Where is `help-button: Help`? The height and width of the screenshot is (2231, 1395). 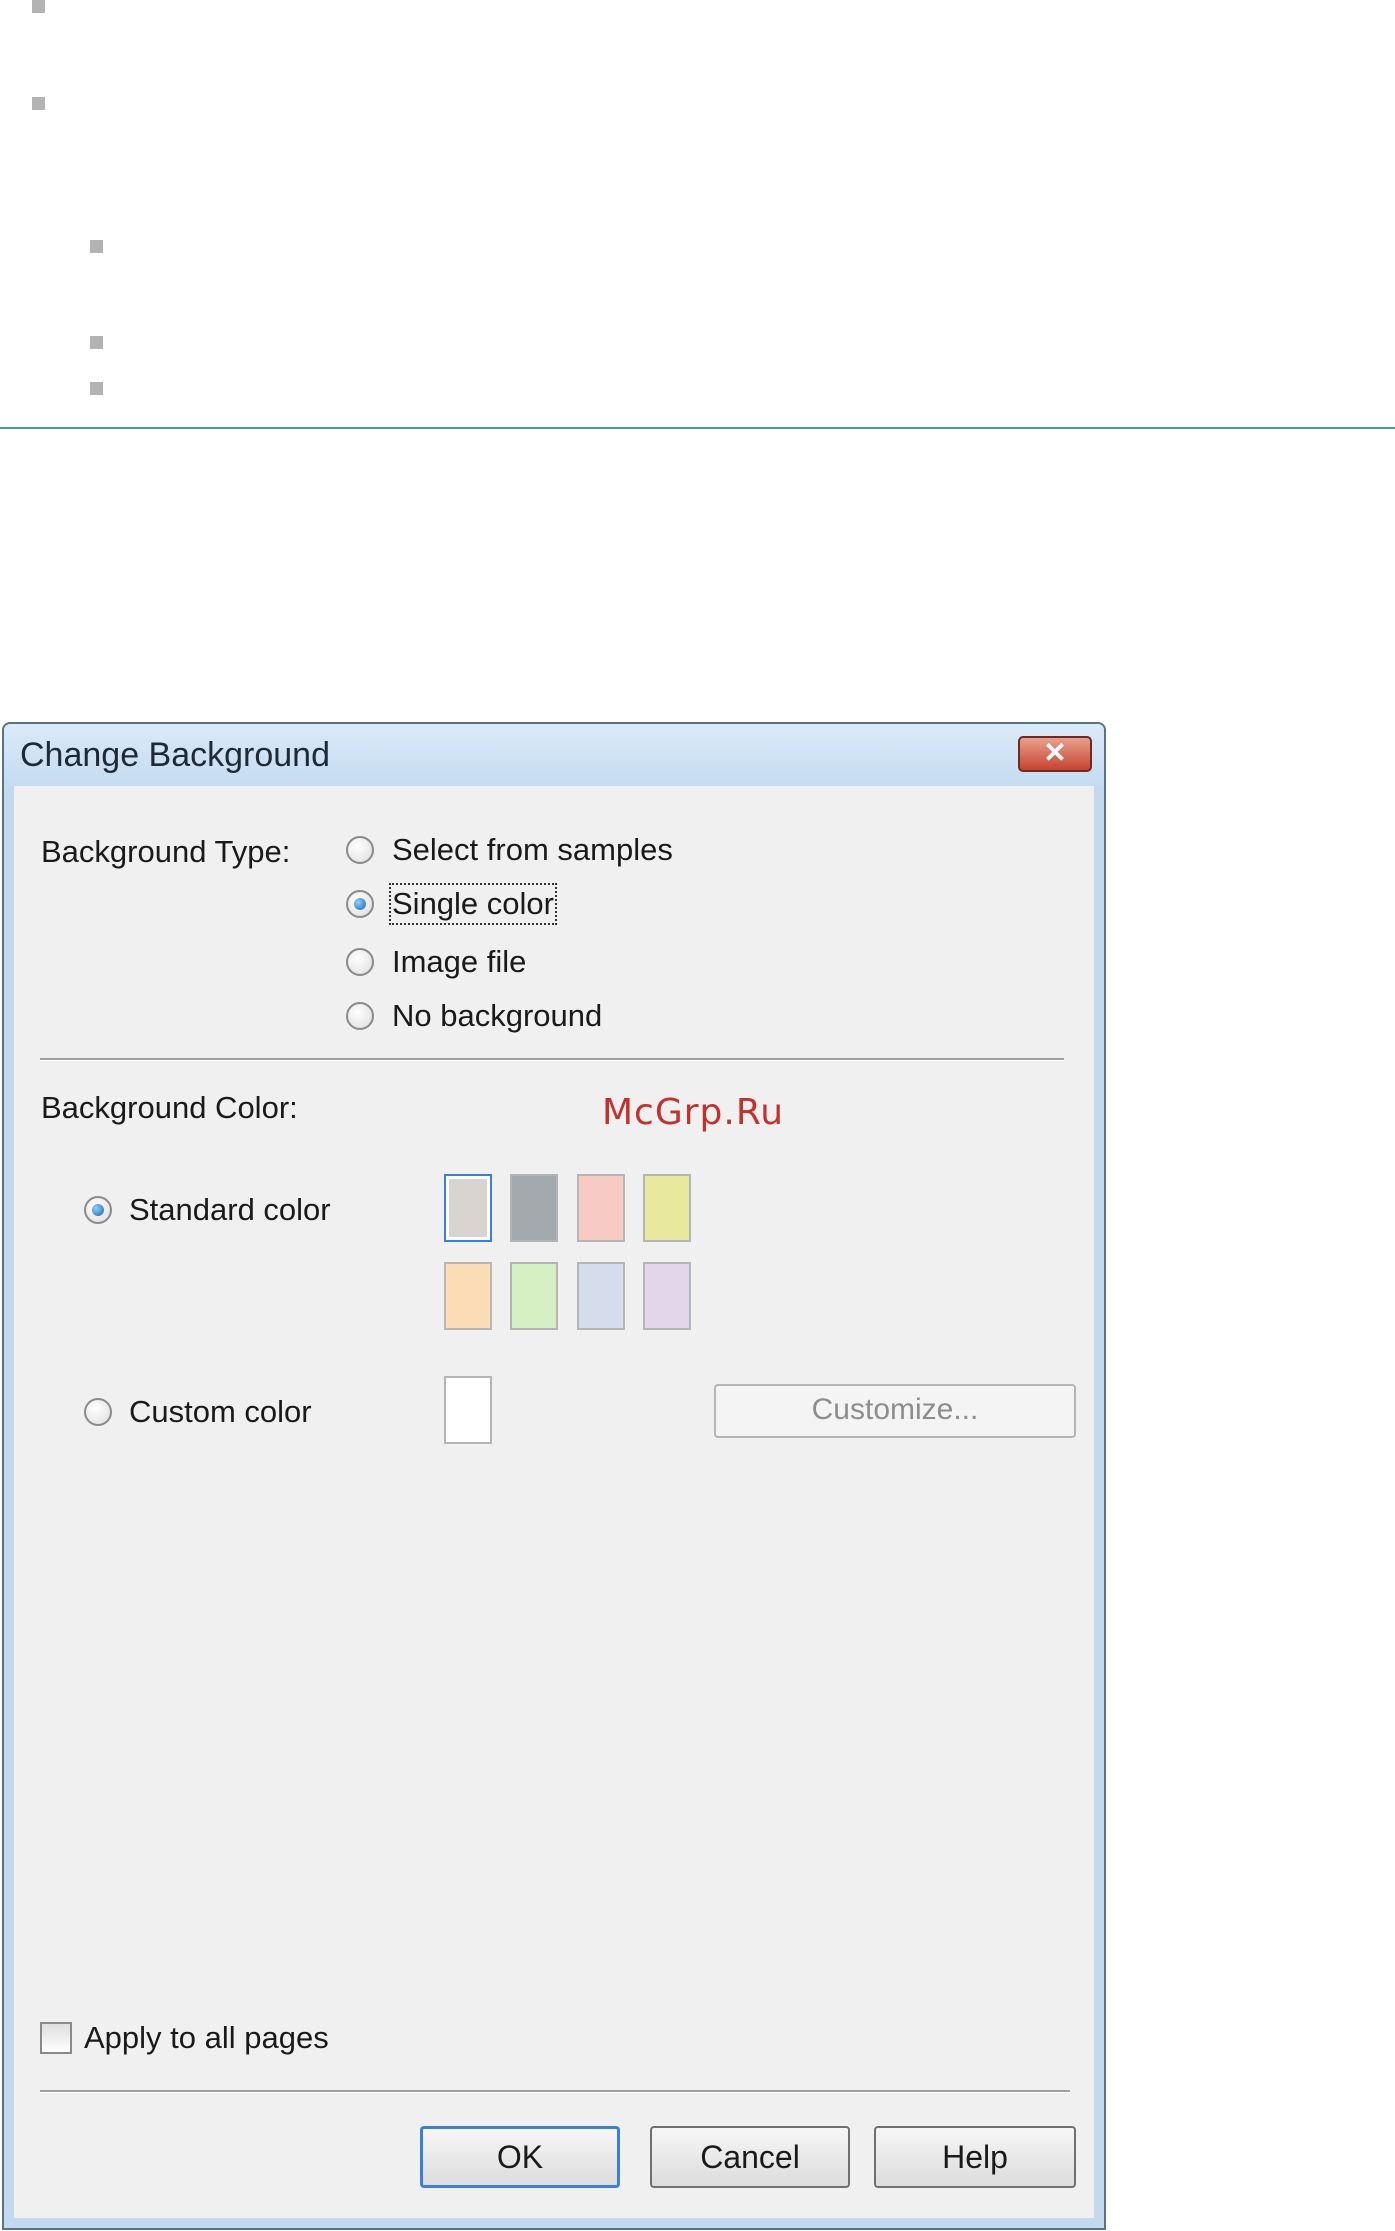
help-button: Help is located at coordinates (975, 2157).